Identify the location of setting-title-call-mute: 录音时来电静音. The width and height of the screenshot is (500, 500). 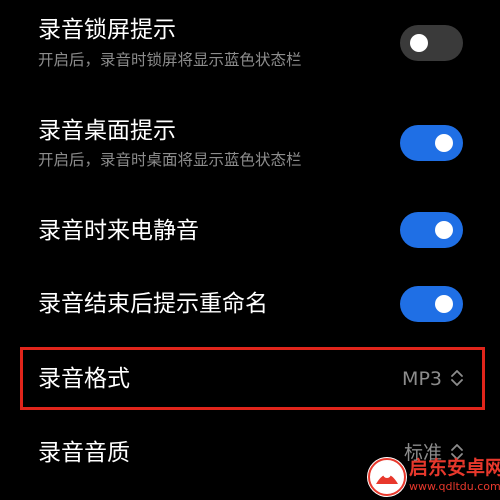
(118, 231).